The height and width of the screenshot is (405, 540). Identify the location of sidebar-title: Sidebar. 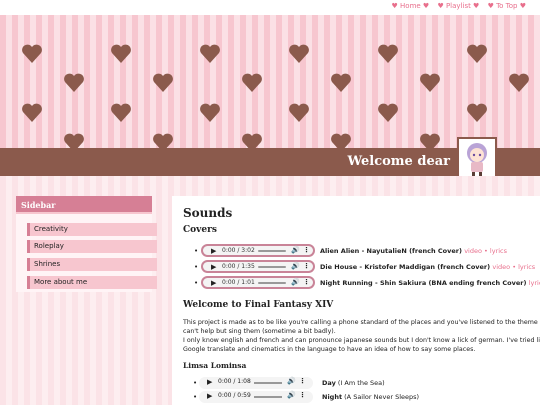
(84, 205).